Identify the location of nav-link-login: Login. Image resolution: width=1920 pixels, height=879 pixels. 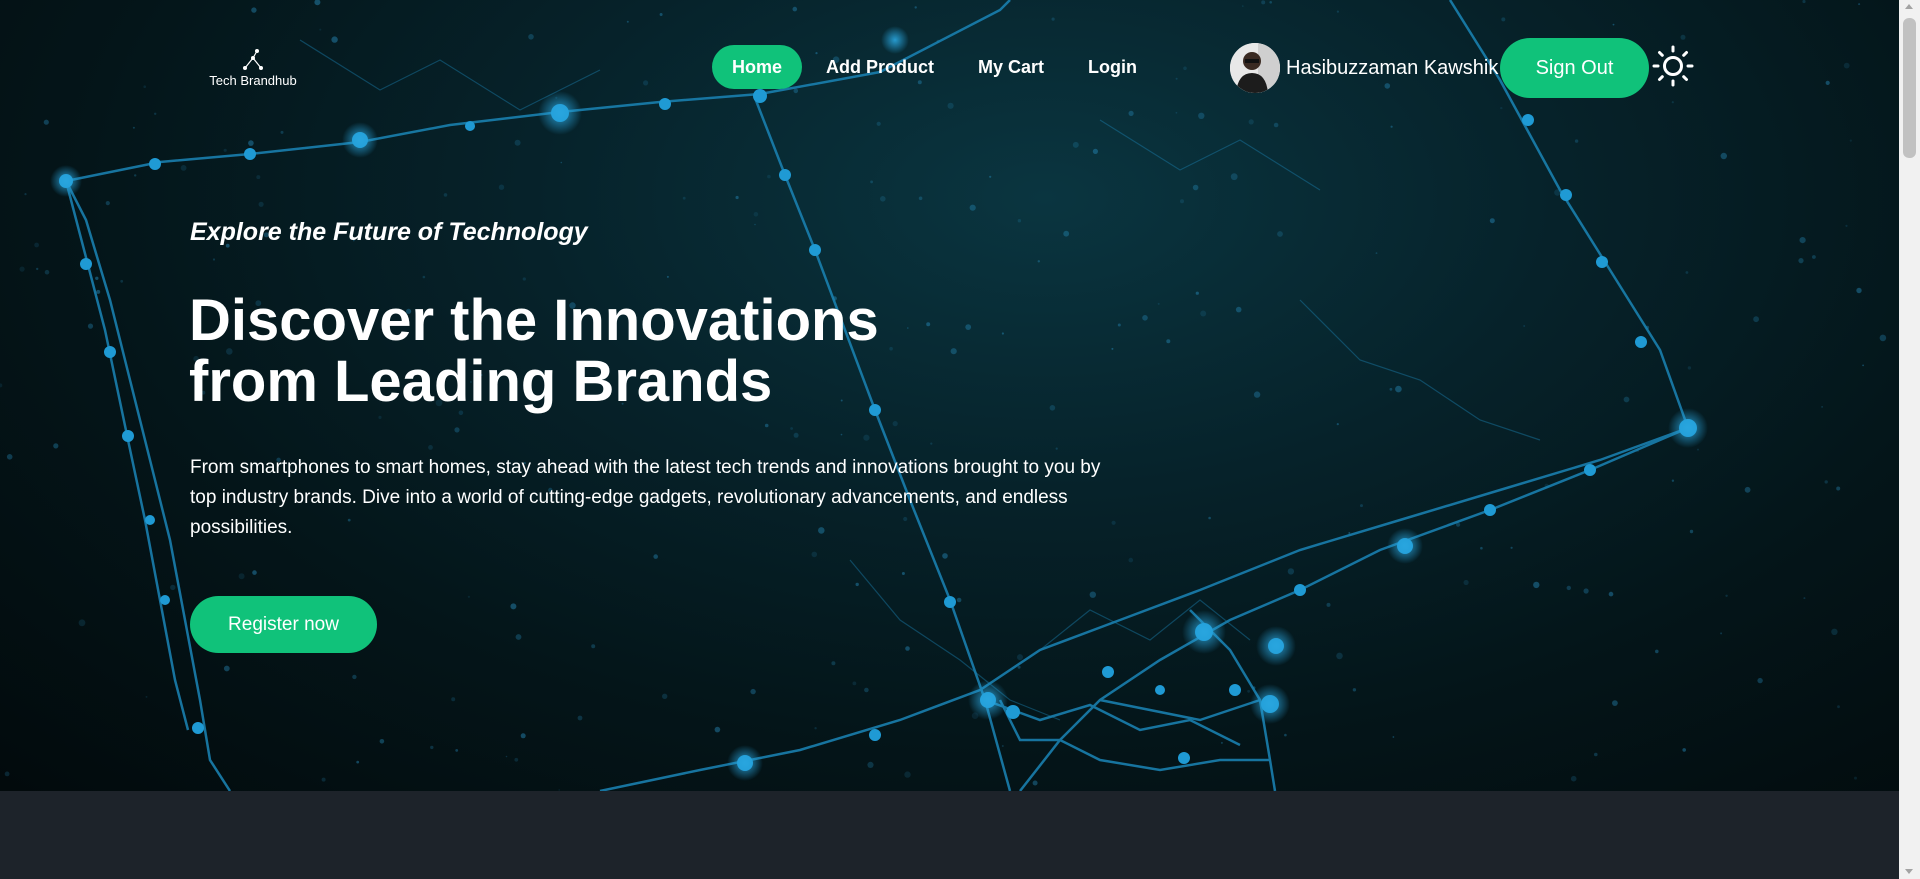
(1112, 67).